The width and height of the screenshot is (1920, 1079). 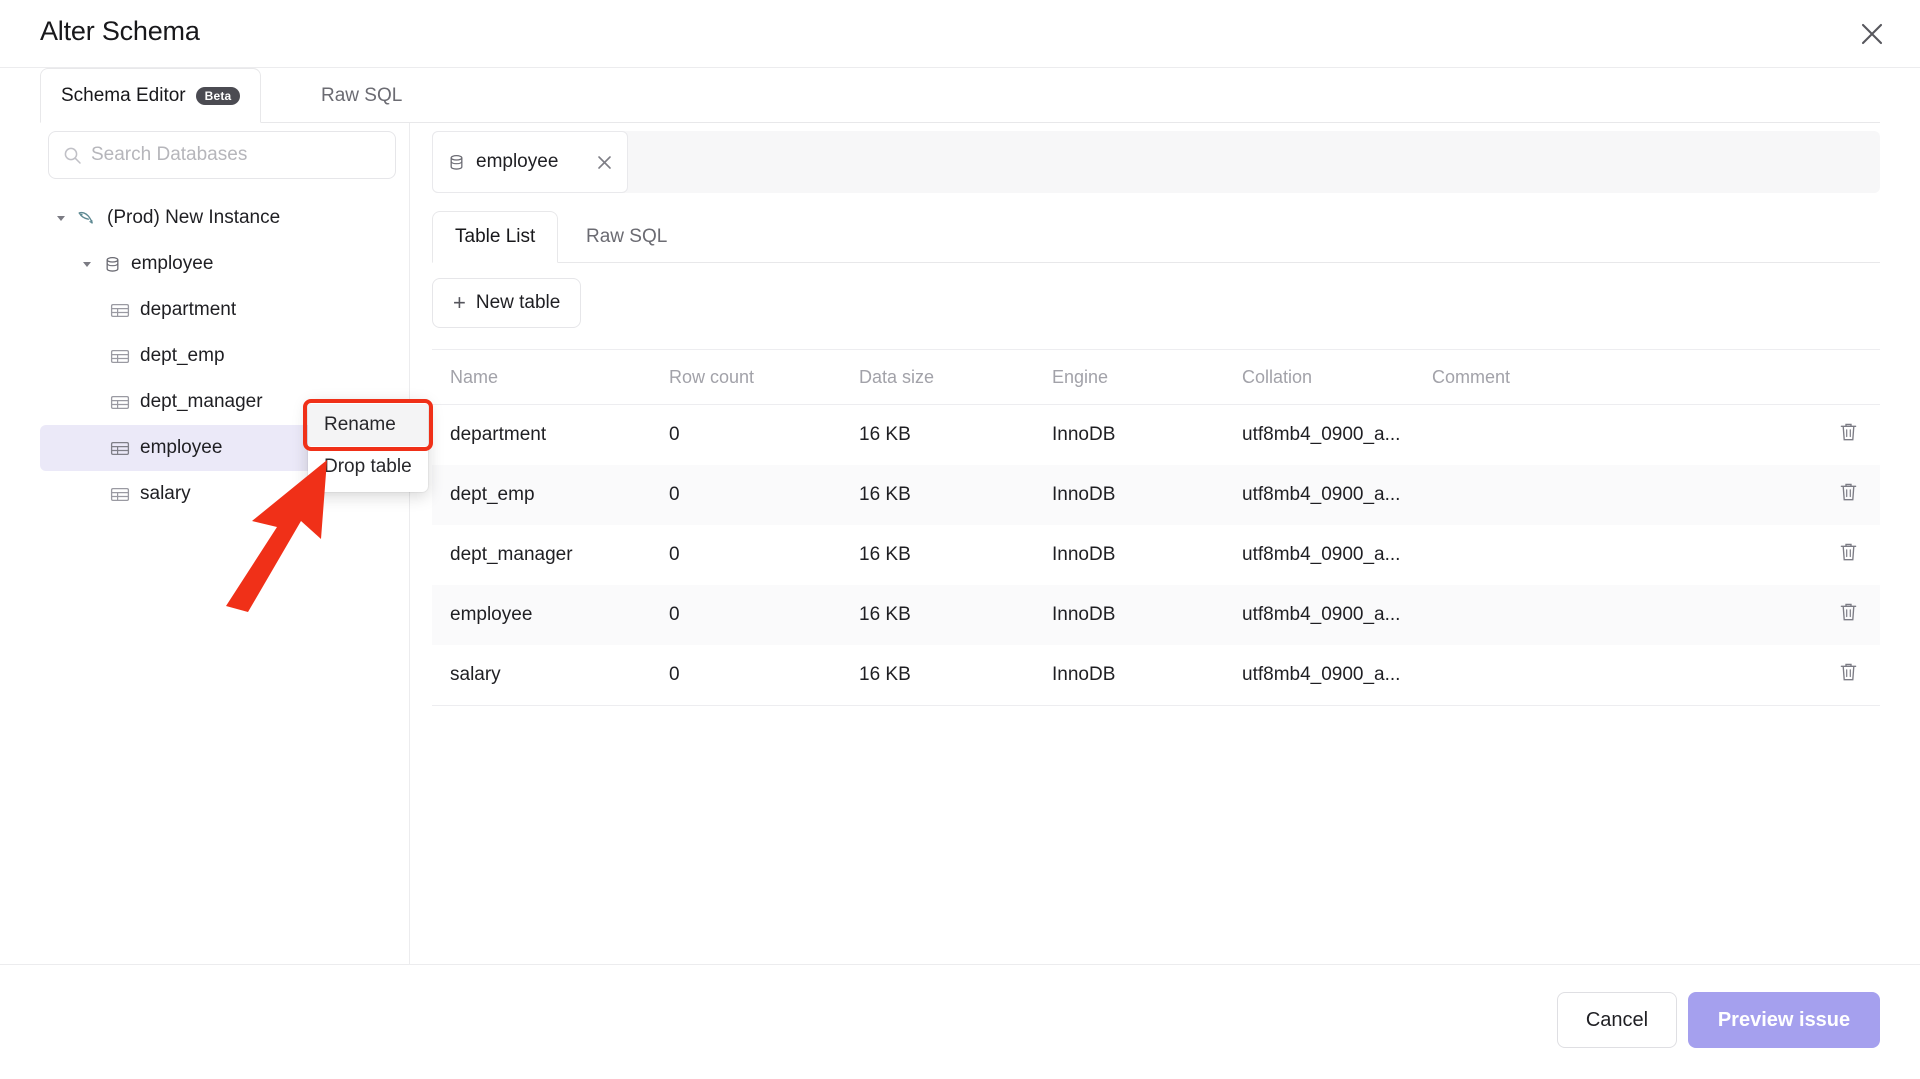 What do you see at coordinates (459, 302) in the screenshot?
I see `plus-icon: +` at bounding box center [459, 302].